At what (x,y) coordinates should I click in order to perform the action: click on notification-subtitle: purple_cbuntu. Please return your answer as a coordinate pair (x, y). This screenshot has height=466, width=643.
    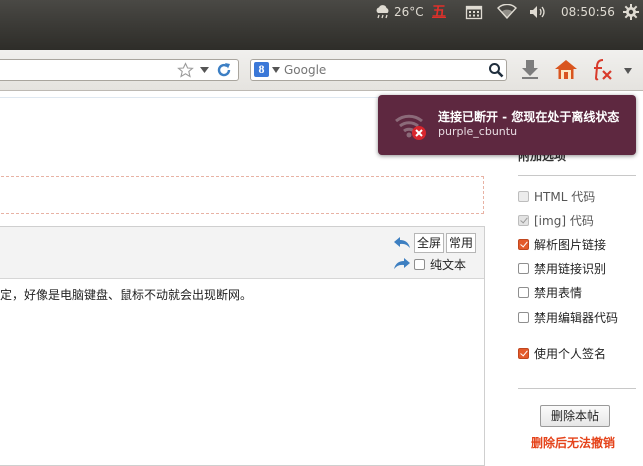
    Looking at the image, I should click on (478, 131).